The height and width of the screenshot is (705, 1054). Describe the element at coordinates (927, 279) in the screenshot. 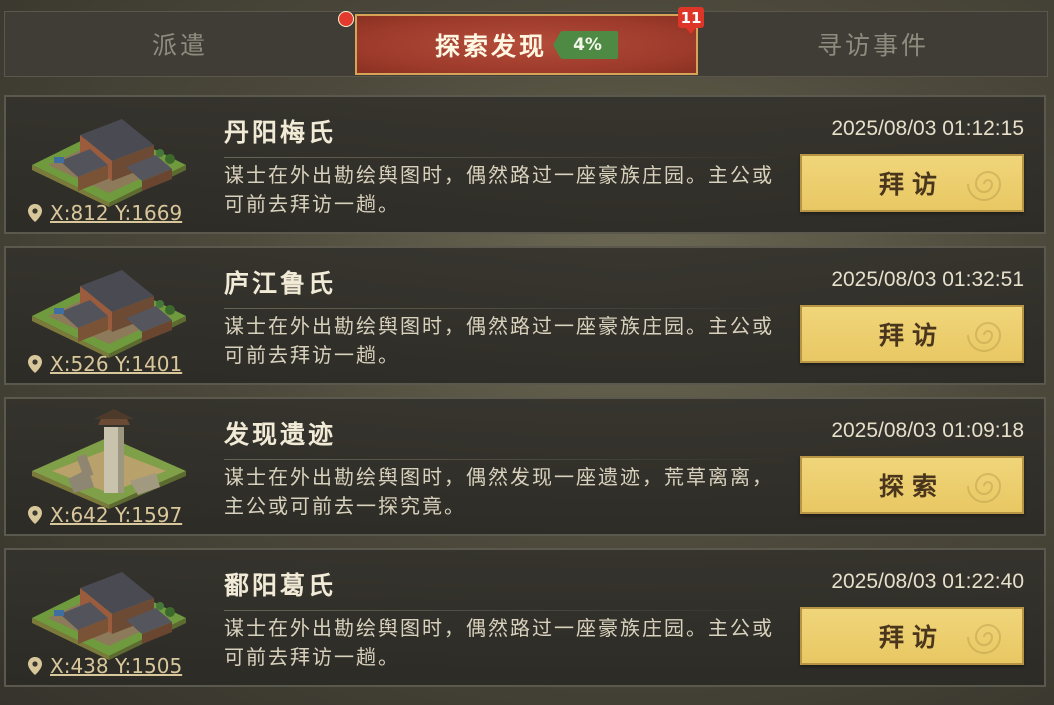

I see `event-timestamp: 2025/08/03 01:32:51` at that location.